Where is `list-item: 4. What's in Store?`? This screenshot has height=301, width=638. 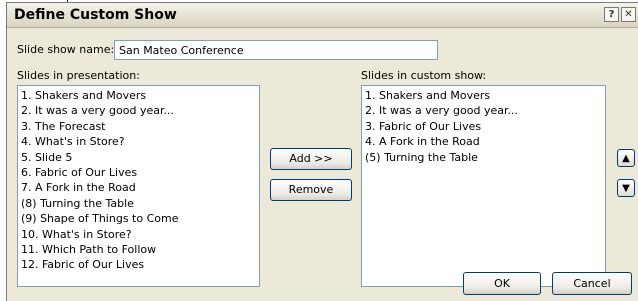
list-item: 4. What's in Store? is located at coordinates (138, 141).